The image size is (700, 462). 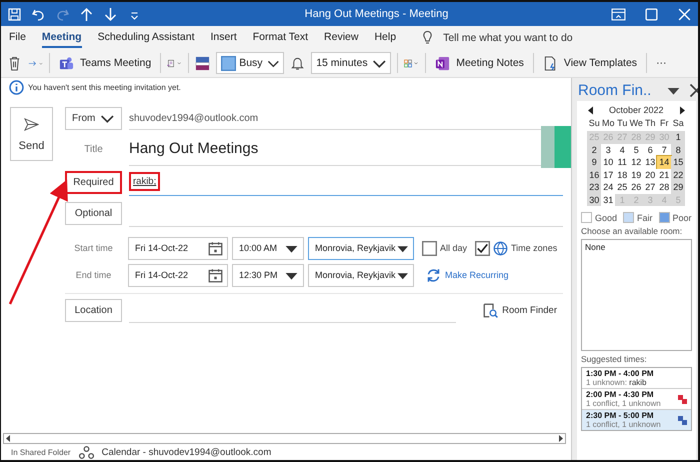 I want to click on calendar-day: 8, so click(x=678, y=150).